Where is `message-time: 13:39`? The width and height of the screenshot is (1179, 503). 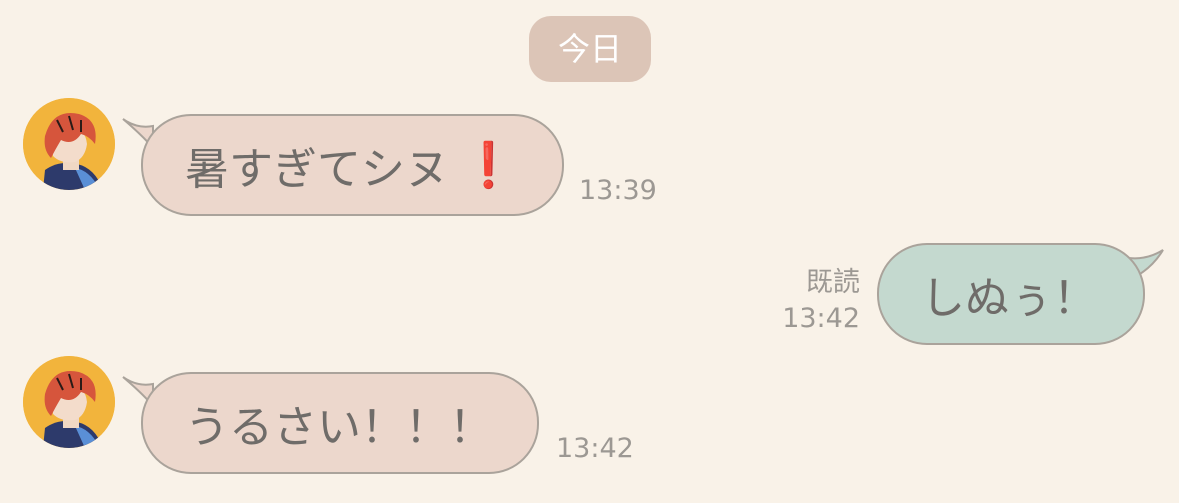 message-time: 13:39 is located at coordinates (618, 190).